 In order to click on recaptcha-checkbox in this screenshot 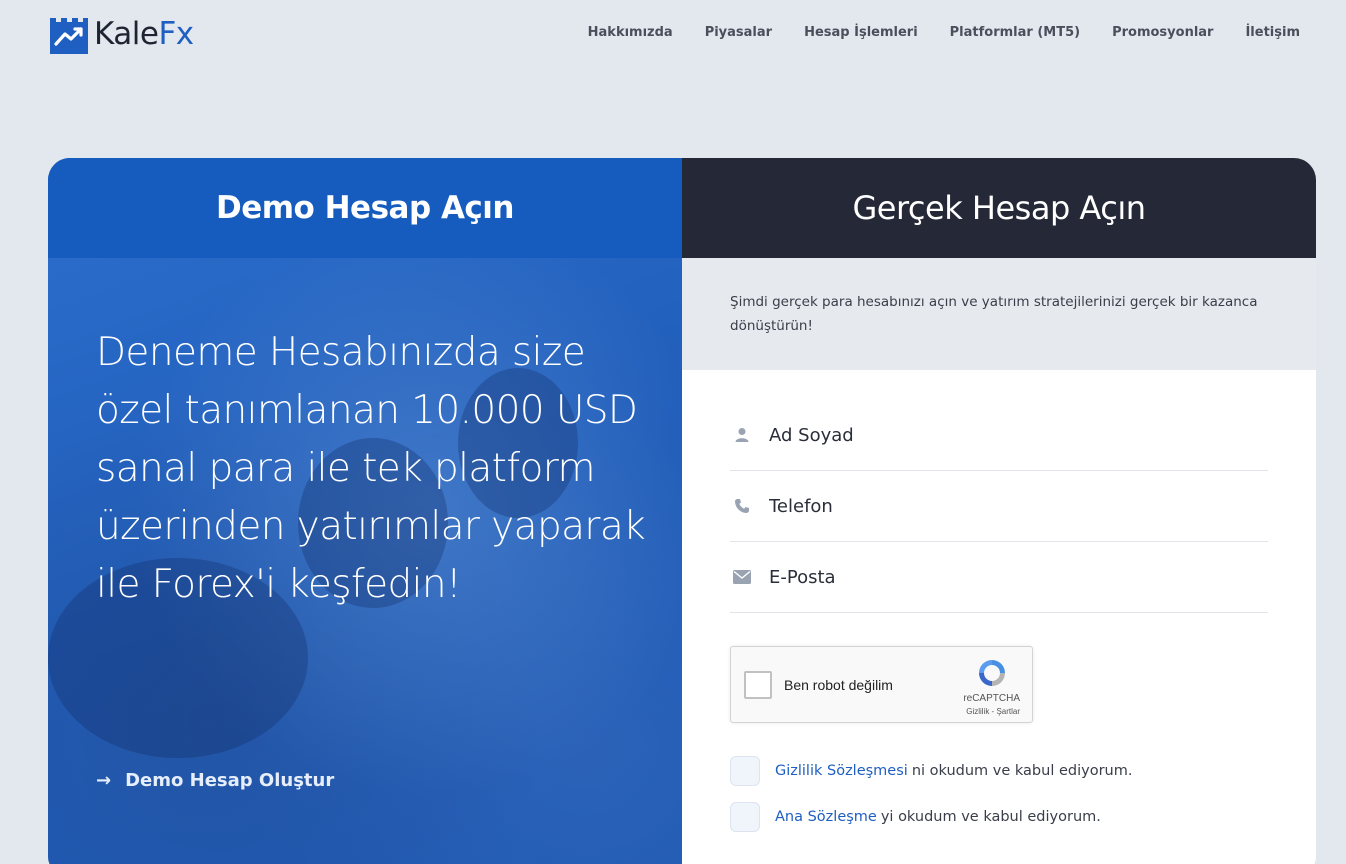, I will do `click(758, 685)`.